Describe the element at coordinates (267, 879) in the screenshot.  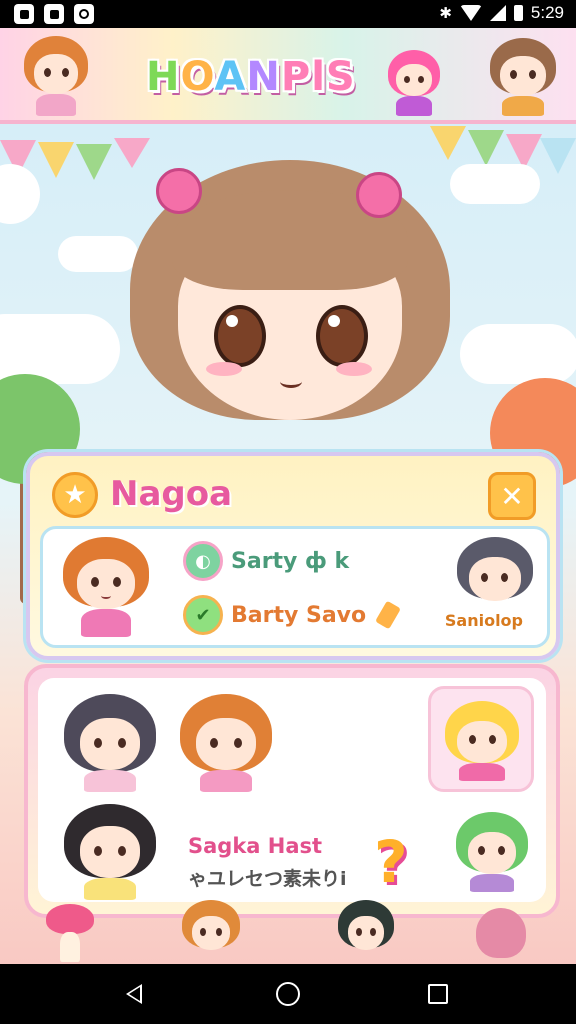
I see `character-subtitle: ゃユレセつ素未りi` at that location.